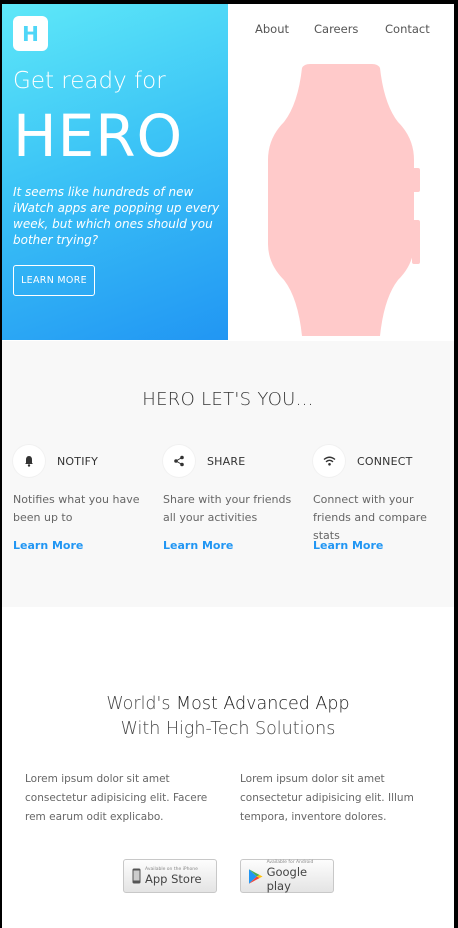  What do you see at coordinates (256, 876) in the screenshot?
I see `google-play-icon` at bounding box center [256, 876].